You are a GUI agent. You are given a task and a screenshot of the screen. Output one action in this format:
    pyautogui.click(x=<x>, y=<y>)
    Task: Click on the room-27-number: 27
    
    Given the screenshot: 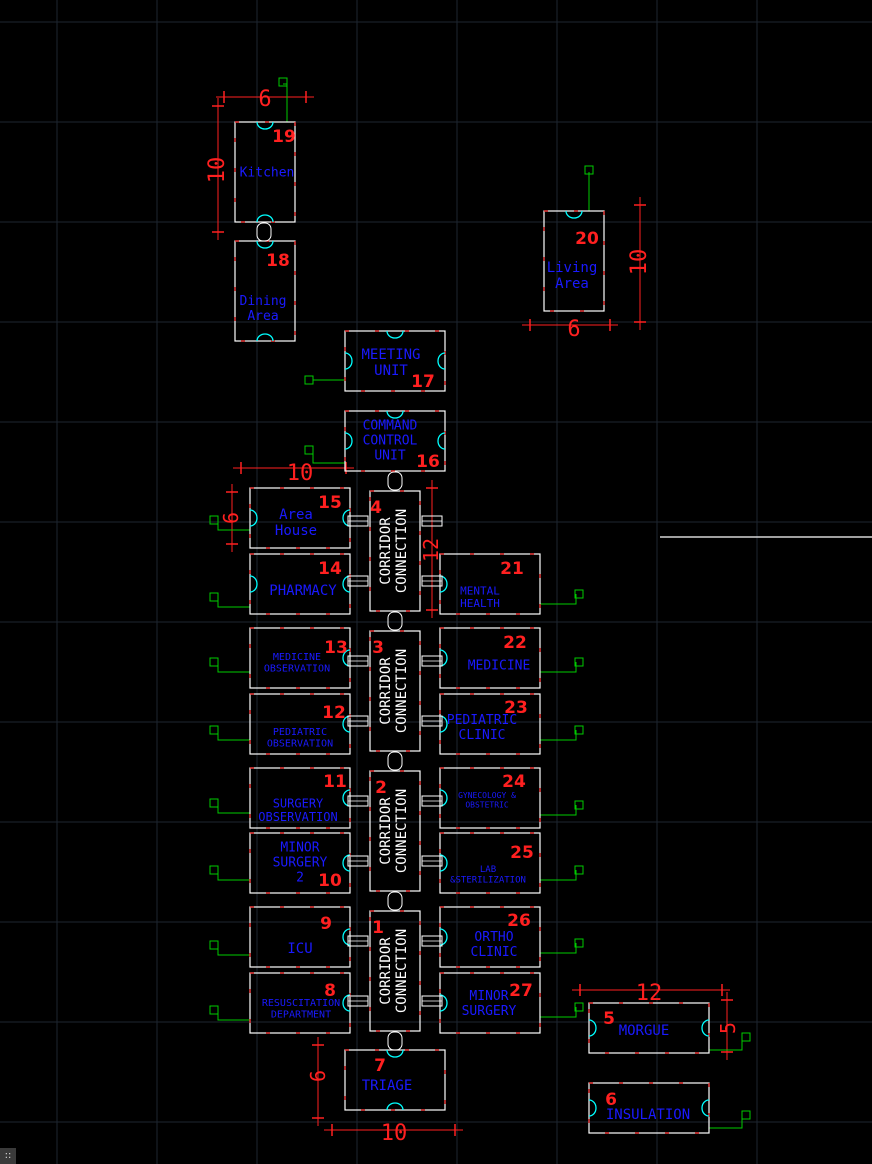 What is the action you would take?
    pyautogui.click(x=521, y=991)
    